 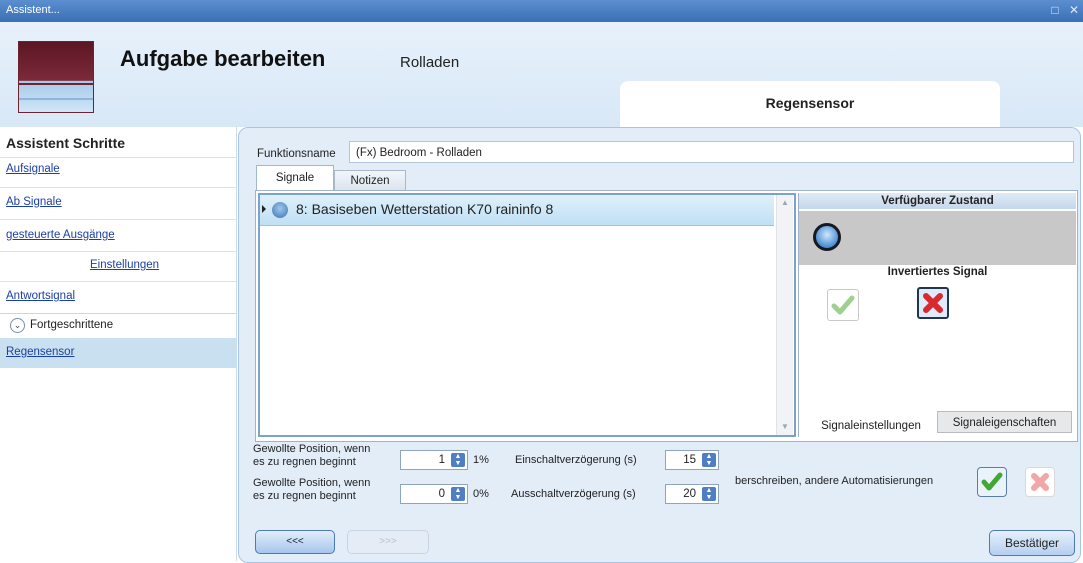 What do you see at coordinates (304, 496) in the screenshot?
I see `position-2-label-line2: es zu regnen beginnt` at bounding box center [304, 496].